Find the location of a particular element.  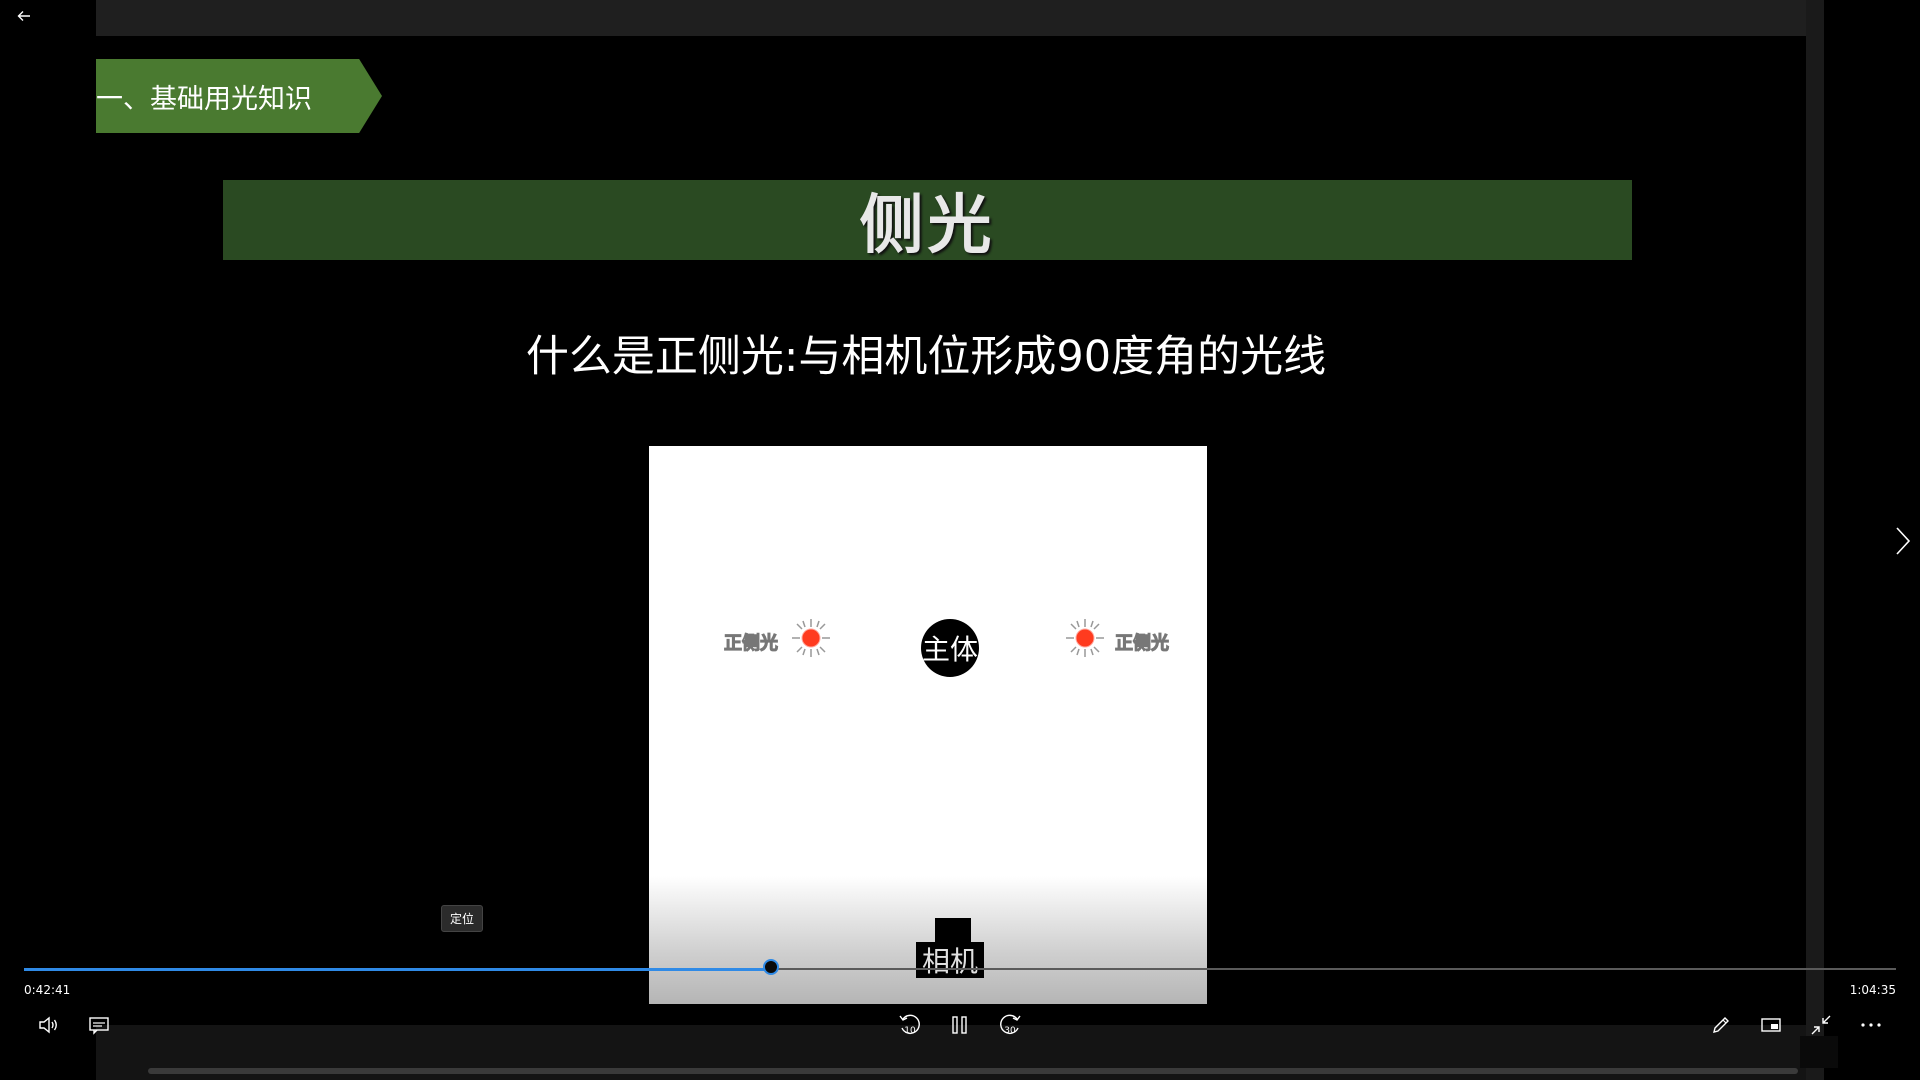

volume-icon is located at coordinates (49, 1025).